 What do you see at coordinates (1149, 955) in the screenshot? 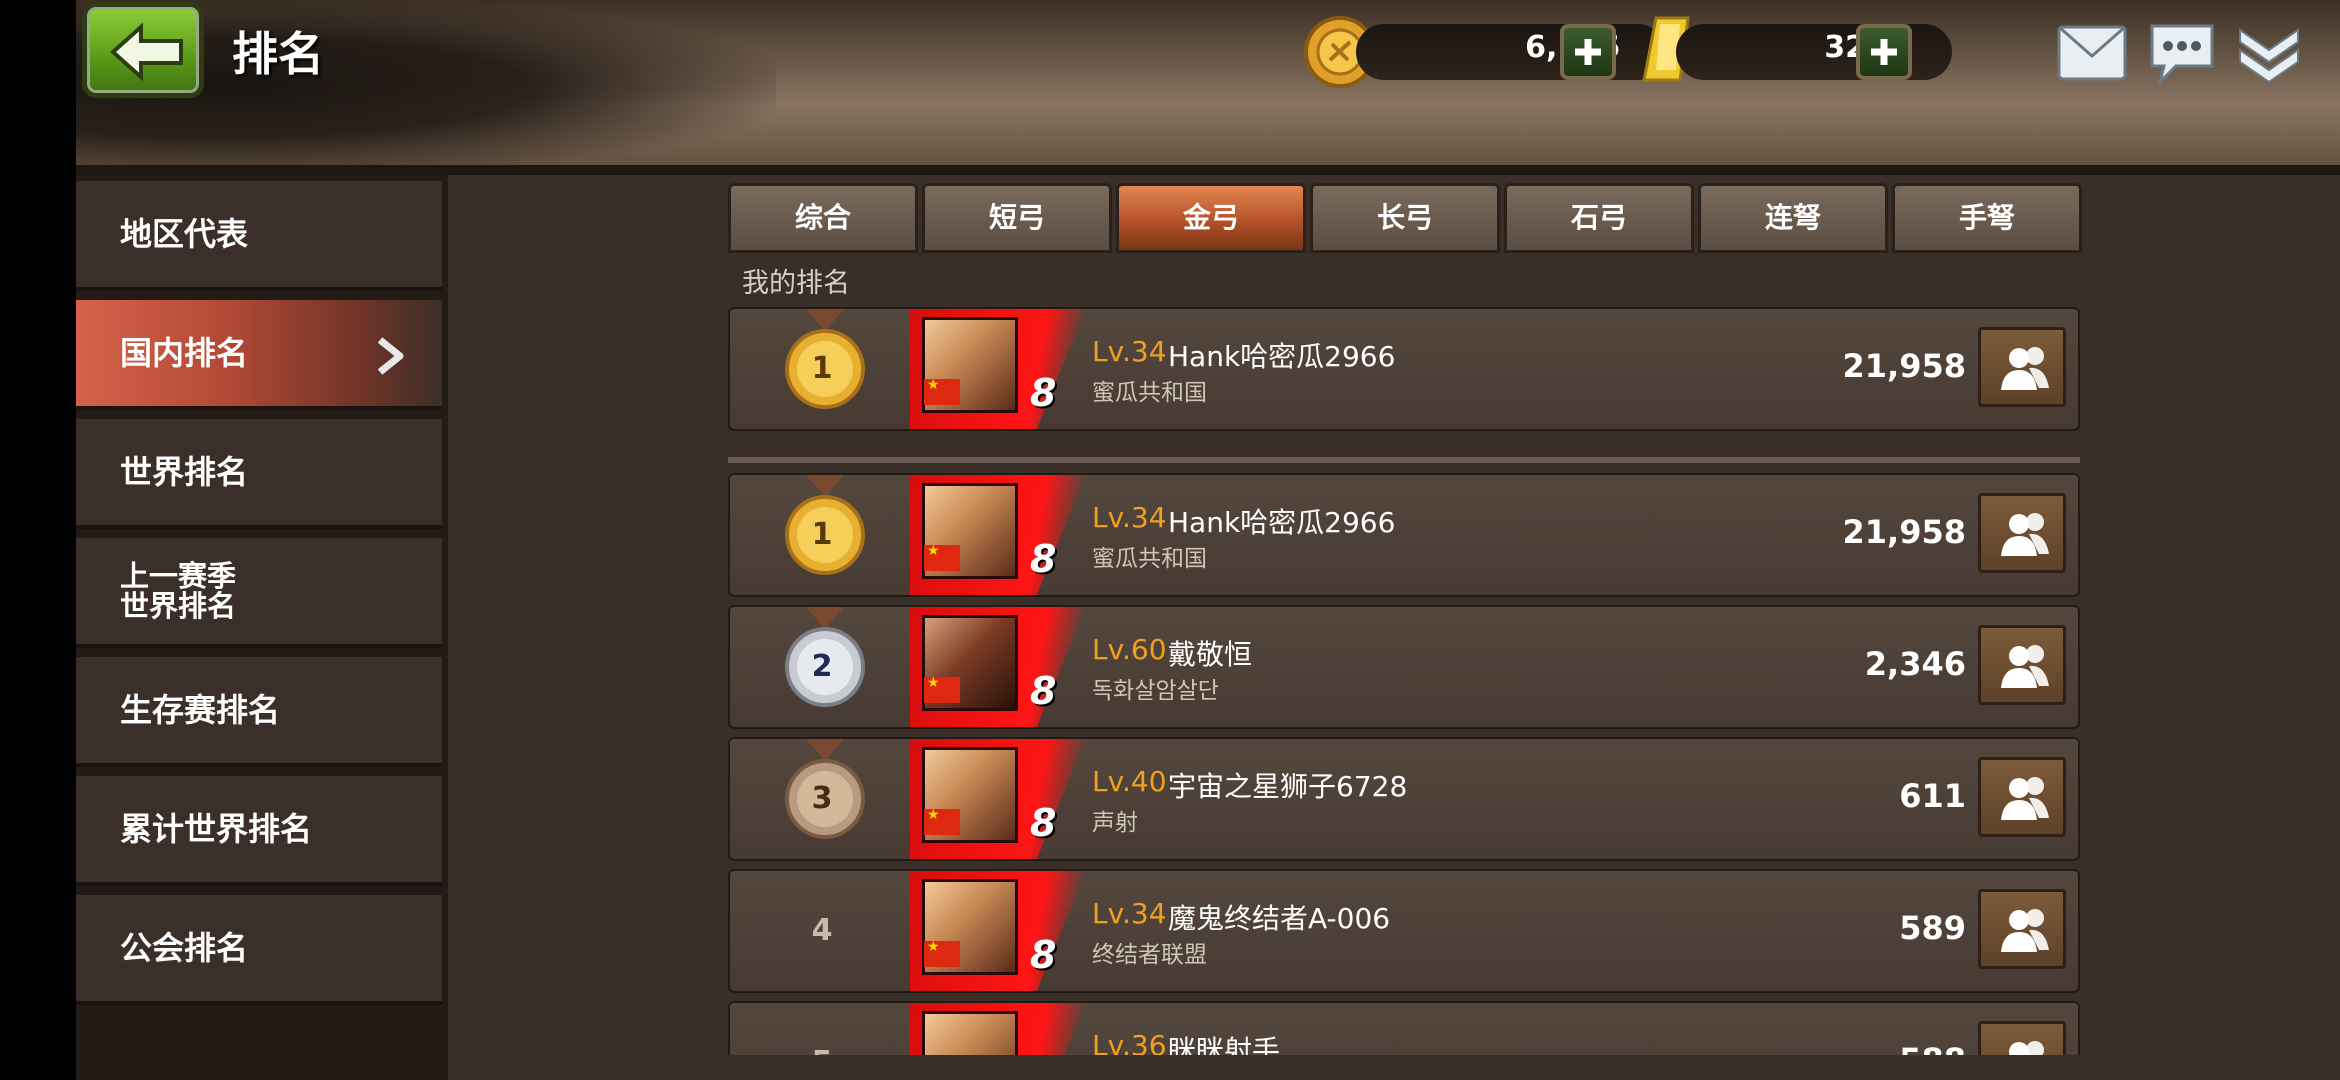
I see `player-guild: 终结者联盟` at bounding box center [1149, 955].